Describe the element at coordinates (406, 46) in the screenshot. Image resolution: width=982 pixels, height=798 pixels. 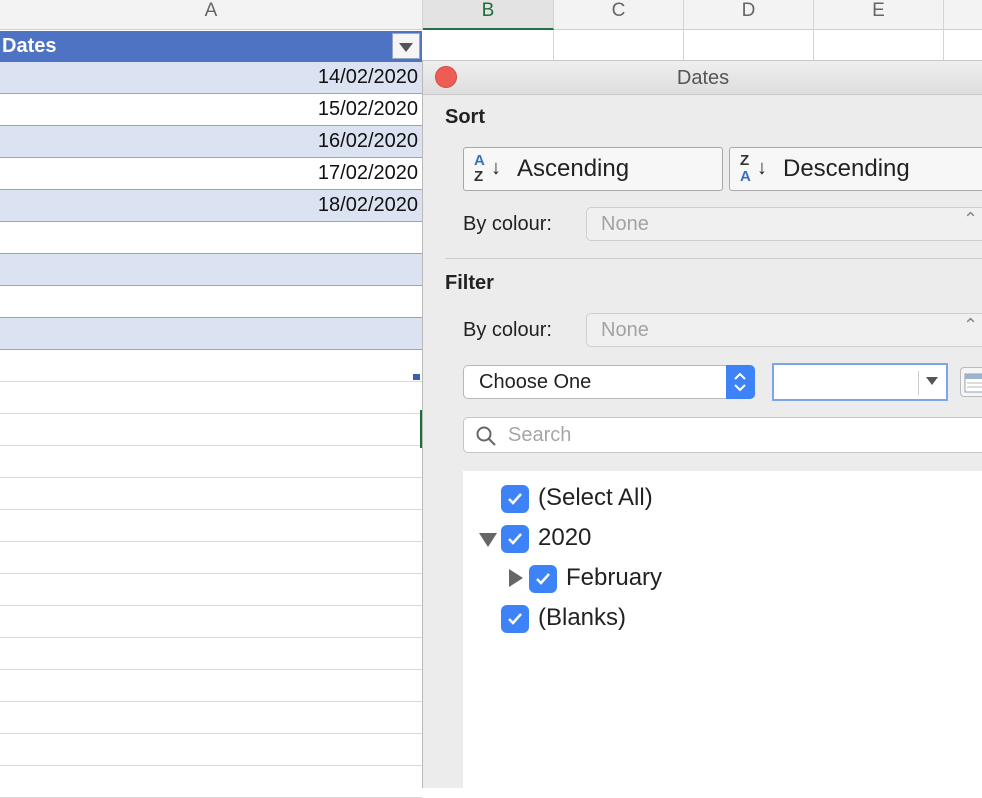
I see `filter-dropdown-button` at that location.